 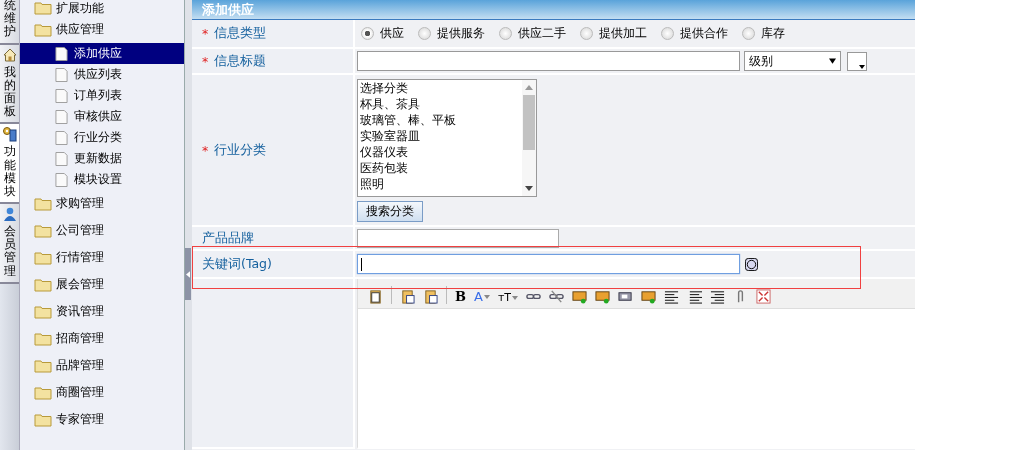 What do you see at coordinates (9, 84) in the screenshot?
I see `side-tab: 我的面板` at bounding box center [9, 84].